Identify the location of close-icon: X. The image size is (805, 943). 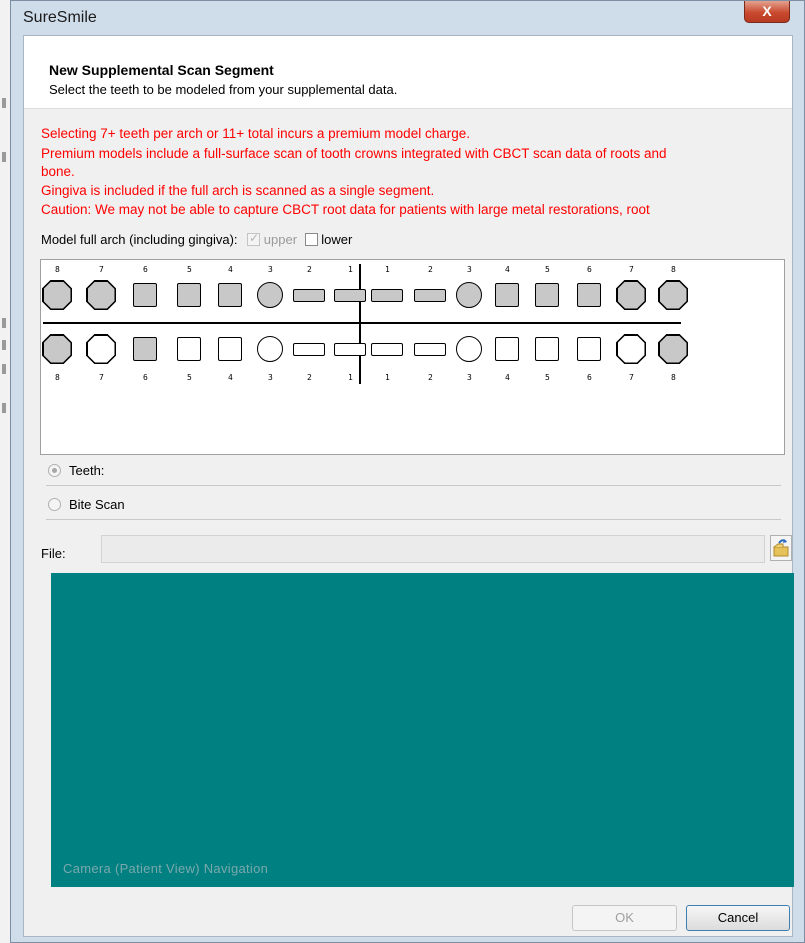
(767, 11).